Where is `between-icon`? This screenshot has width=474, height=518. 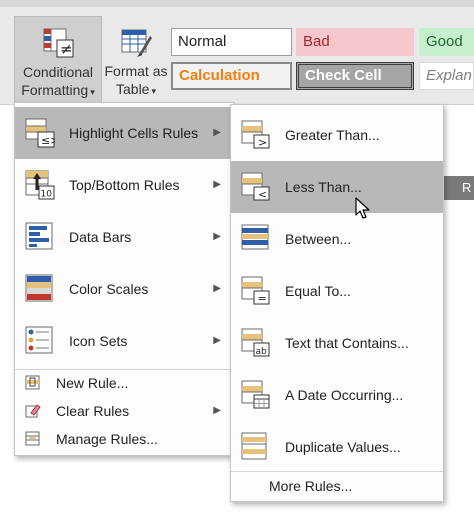 between-icon is located at coordinates (255, 237).